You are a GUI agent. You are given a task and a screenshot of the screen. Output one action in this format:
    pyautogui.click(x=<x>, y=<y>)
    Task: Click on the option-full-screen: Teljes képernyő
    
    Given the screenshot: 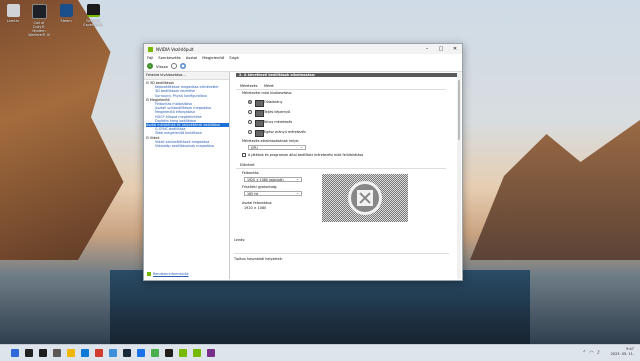 What is the action you would take?
    pyautogui.click(x=277, y=112)
    